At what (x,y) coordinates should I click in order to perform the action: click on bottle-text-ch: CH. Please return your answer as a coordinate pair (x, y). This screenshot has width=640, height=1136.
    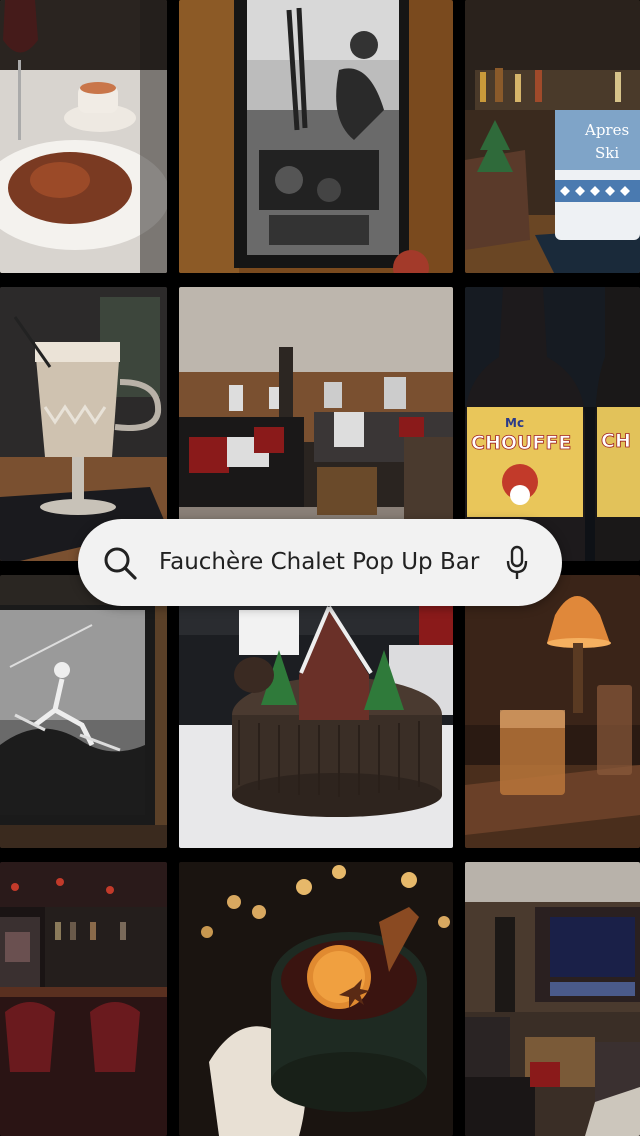
    Looking at the image, I should click on (616, 441).